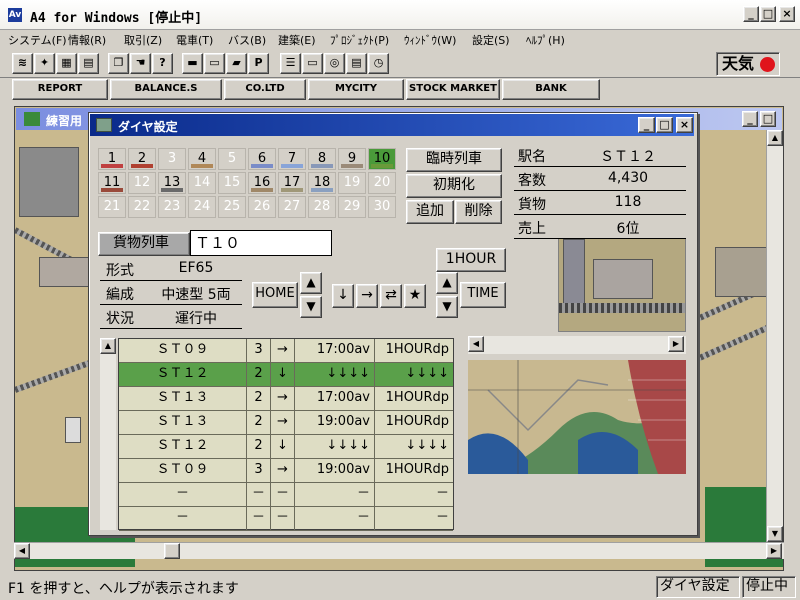 This screenshot has width=800, height=600. What do you see at coordinates (118, 63) in the screenshot?
I see `window-icon: ❐` at bounding box center [118, 63].